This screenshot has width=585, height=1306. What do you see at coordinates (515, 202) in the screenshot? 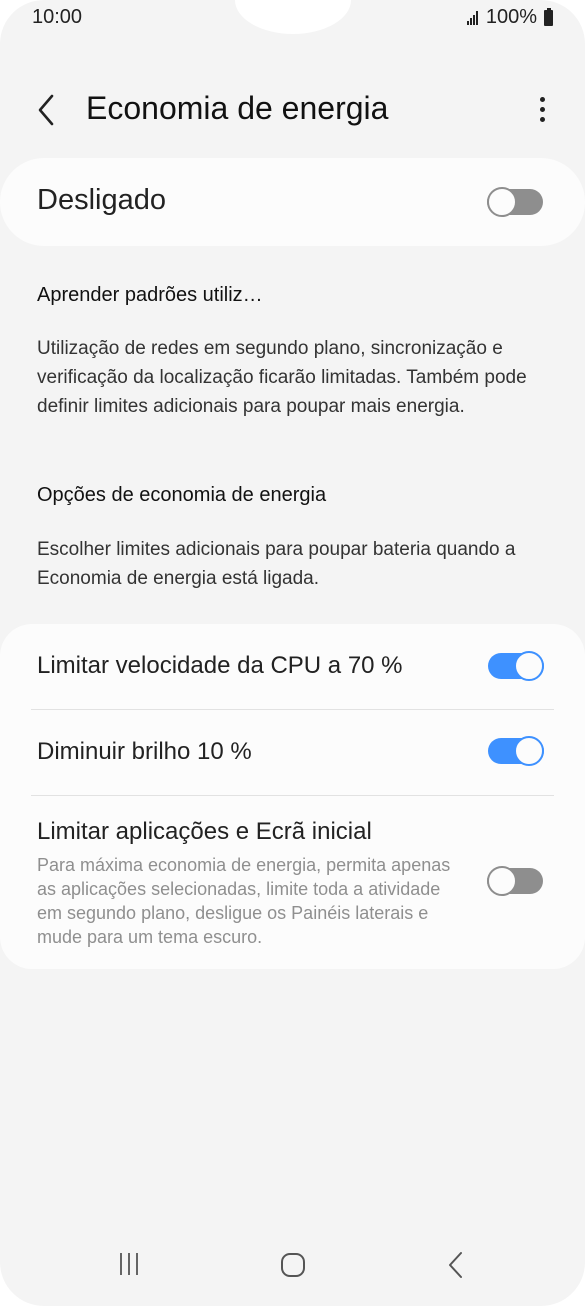
I see `master-switch-toggle` at bounding box center [515, 202].